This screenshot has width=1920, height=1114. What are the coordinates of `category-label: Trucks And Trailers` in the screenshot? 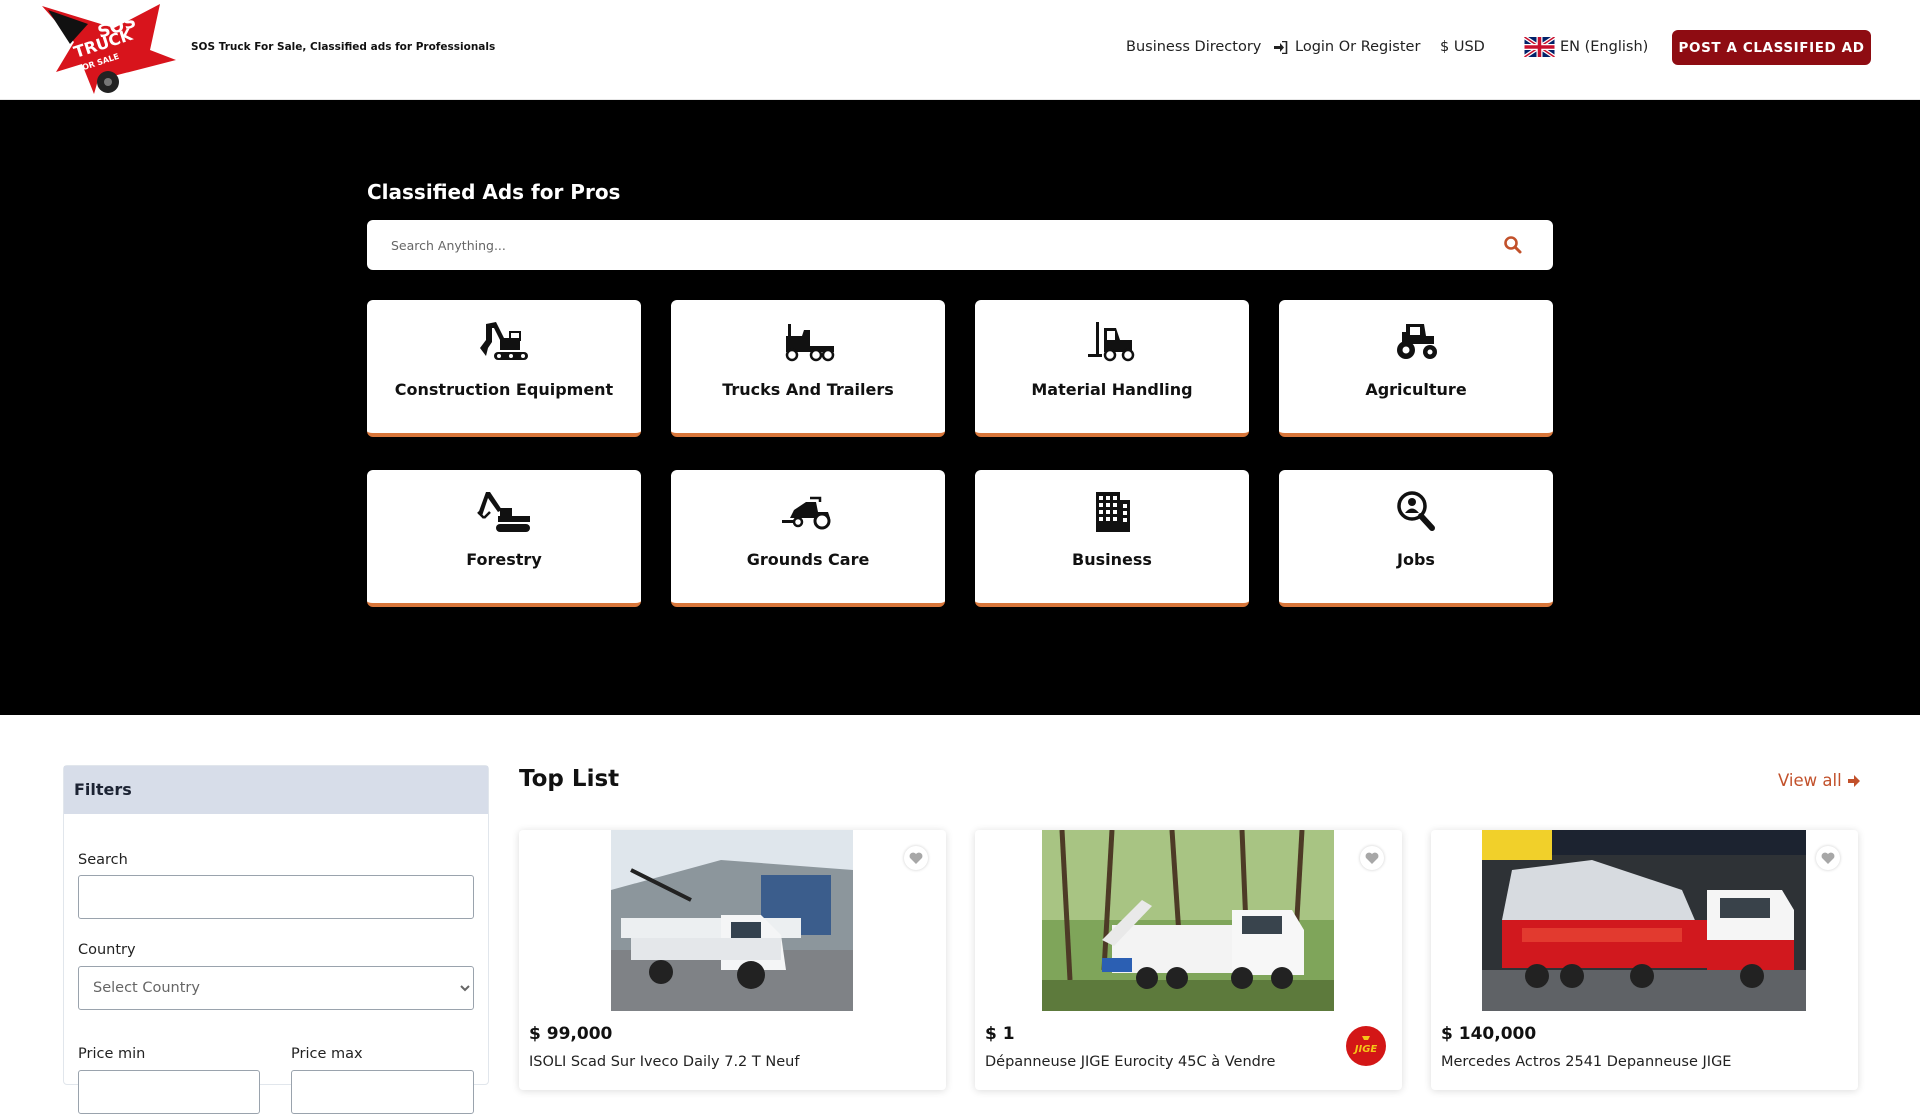 It's located at (808, 389).